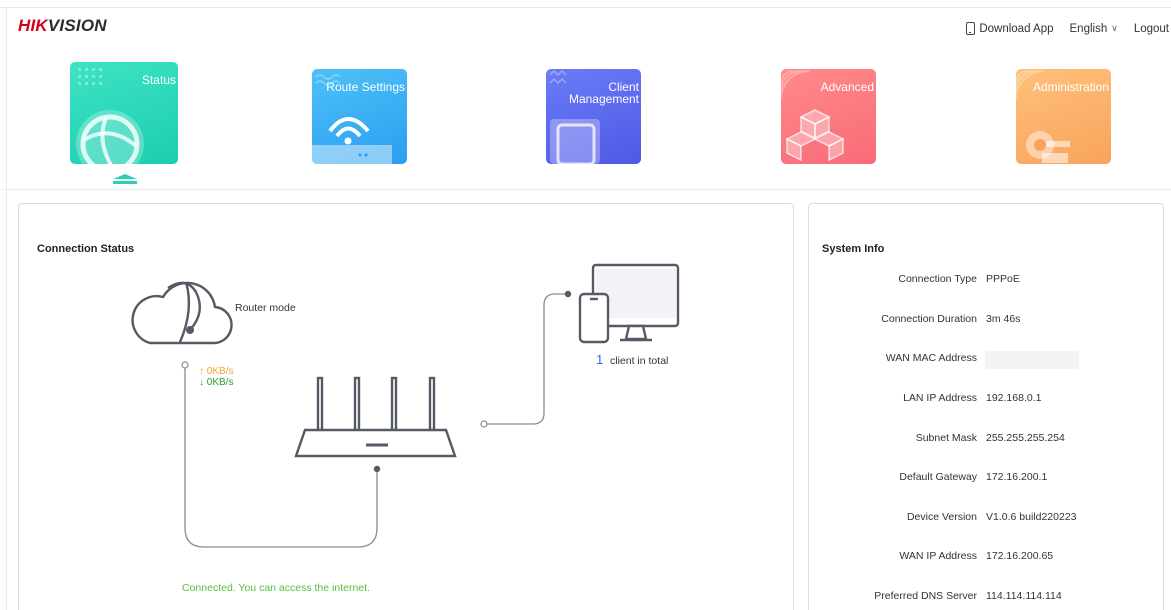 The image size is (1171, 610). What do you see at coordinates (1016, 28) in the screenshot?
I see `download-app-label: Download App` at bounding box center [1016, 28].